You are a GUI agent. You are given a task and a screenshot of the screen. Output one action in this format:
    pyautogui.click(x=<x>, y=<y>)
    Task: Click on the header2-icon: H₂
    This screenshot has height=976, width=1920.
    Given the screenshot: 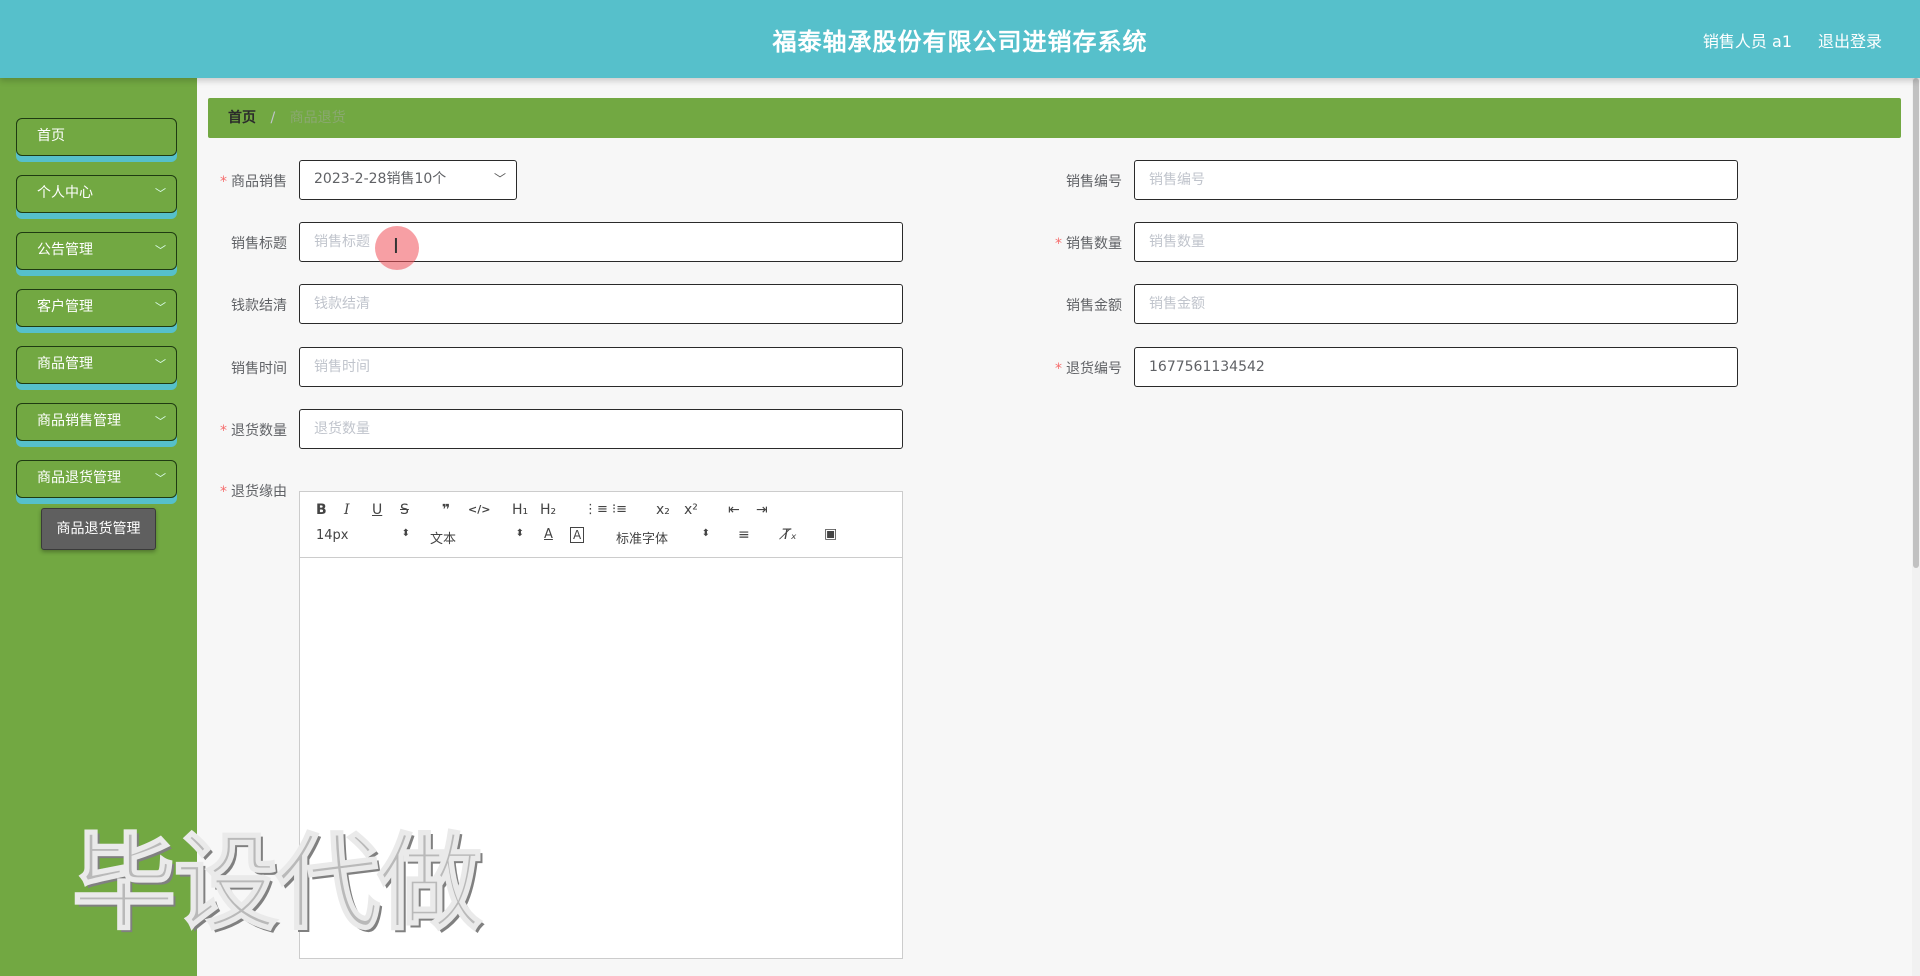 What is the action you would take?
    pyautogui.click(x=548, y=510)
    